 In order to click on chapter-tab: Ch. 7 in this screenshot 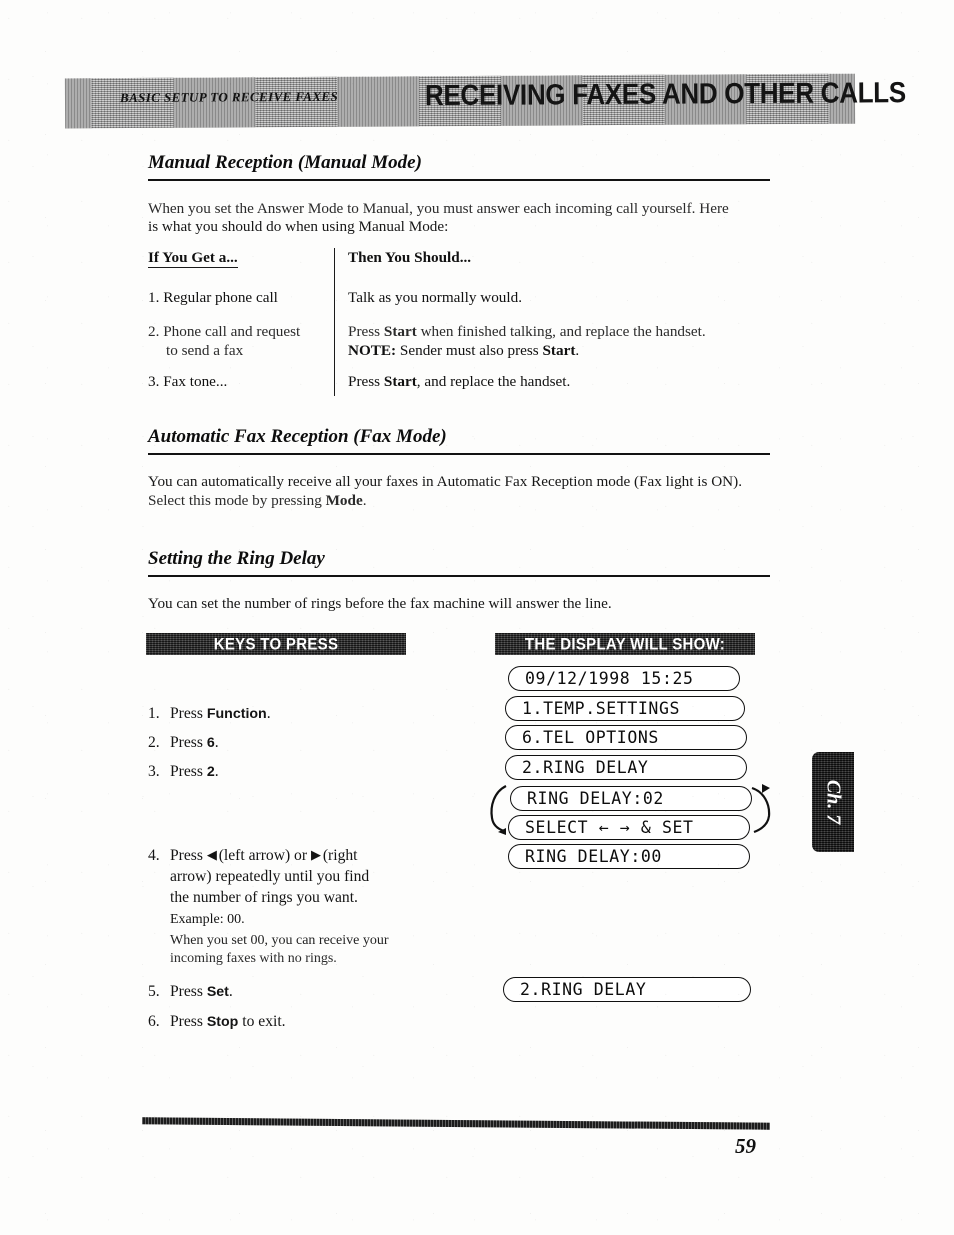, I will do `click(833, 802)`.